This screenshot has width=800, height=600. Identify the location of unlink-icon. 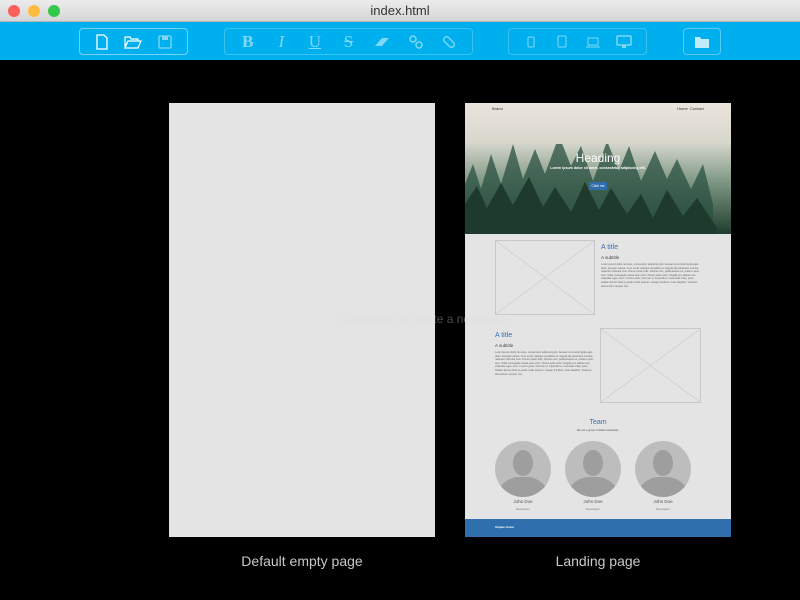
(449, 42).